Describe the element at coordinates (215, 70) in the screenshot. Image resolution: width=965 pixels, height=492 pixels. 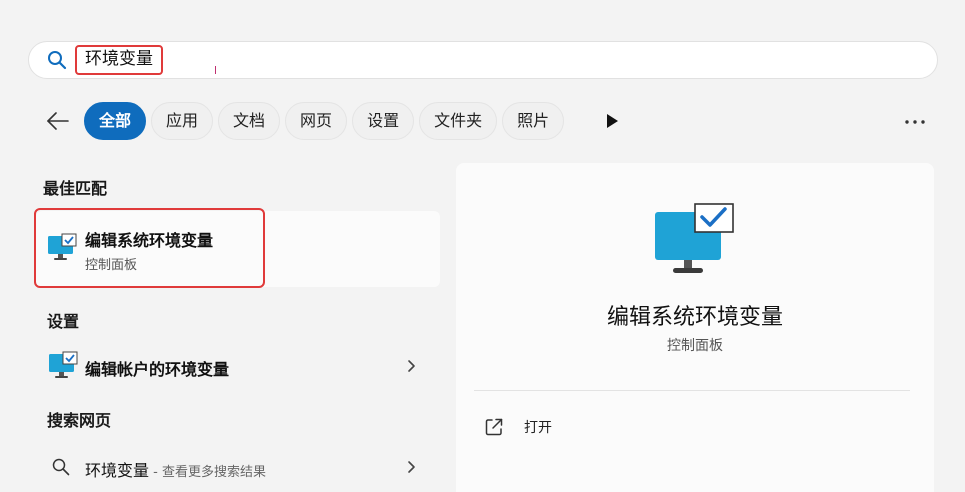
I see `text-caret` at that location.